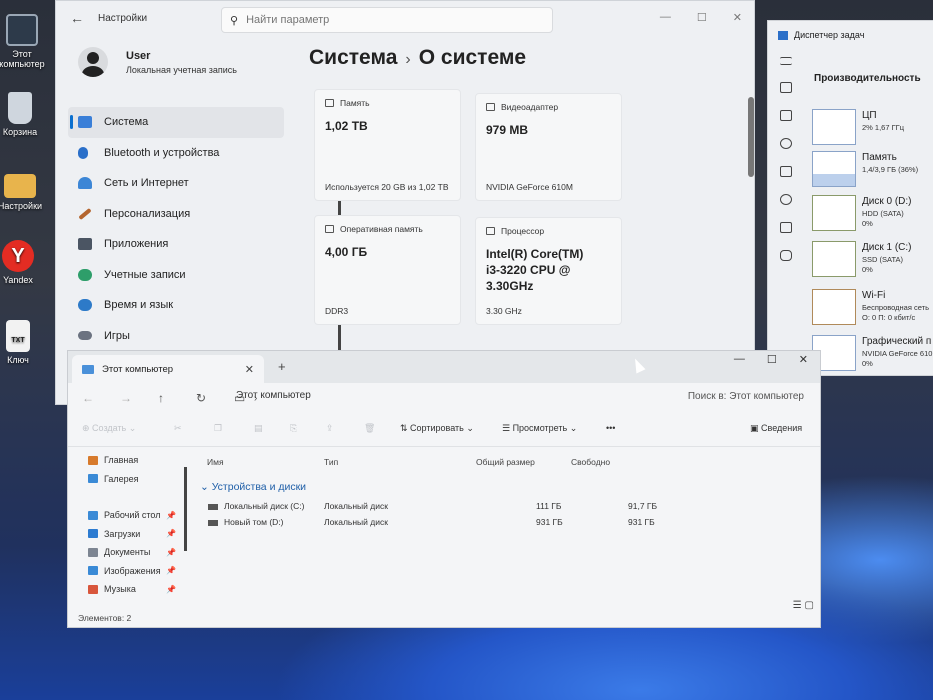 The height and width of the screenshot is (700, 933). Describe the element at coordinates (387, 270) in the screenshot. I see `ram-card: Оперативная память 4,00 ГБ DDR3` at that location.